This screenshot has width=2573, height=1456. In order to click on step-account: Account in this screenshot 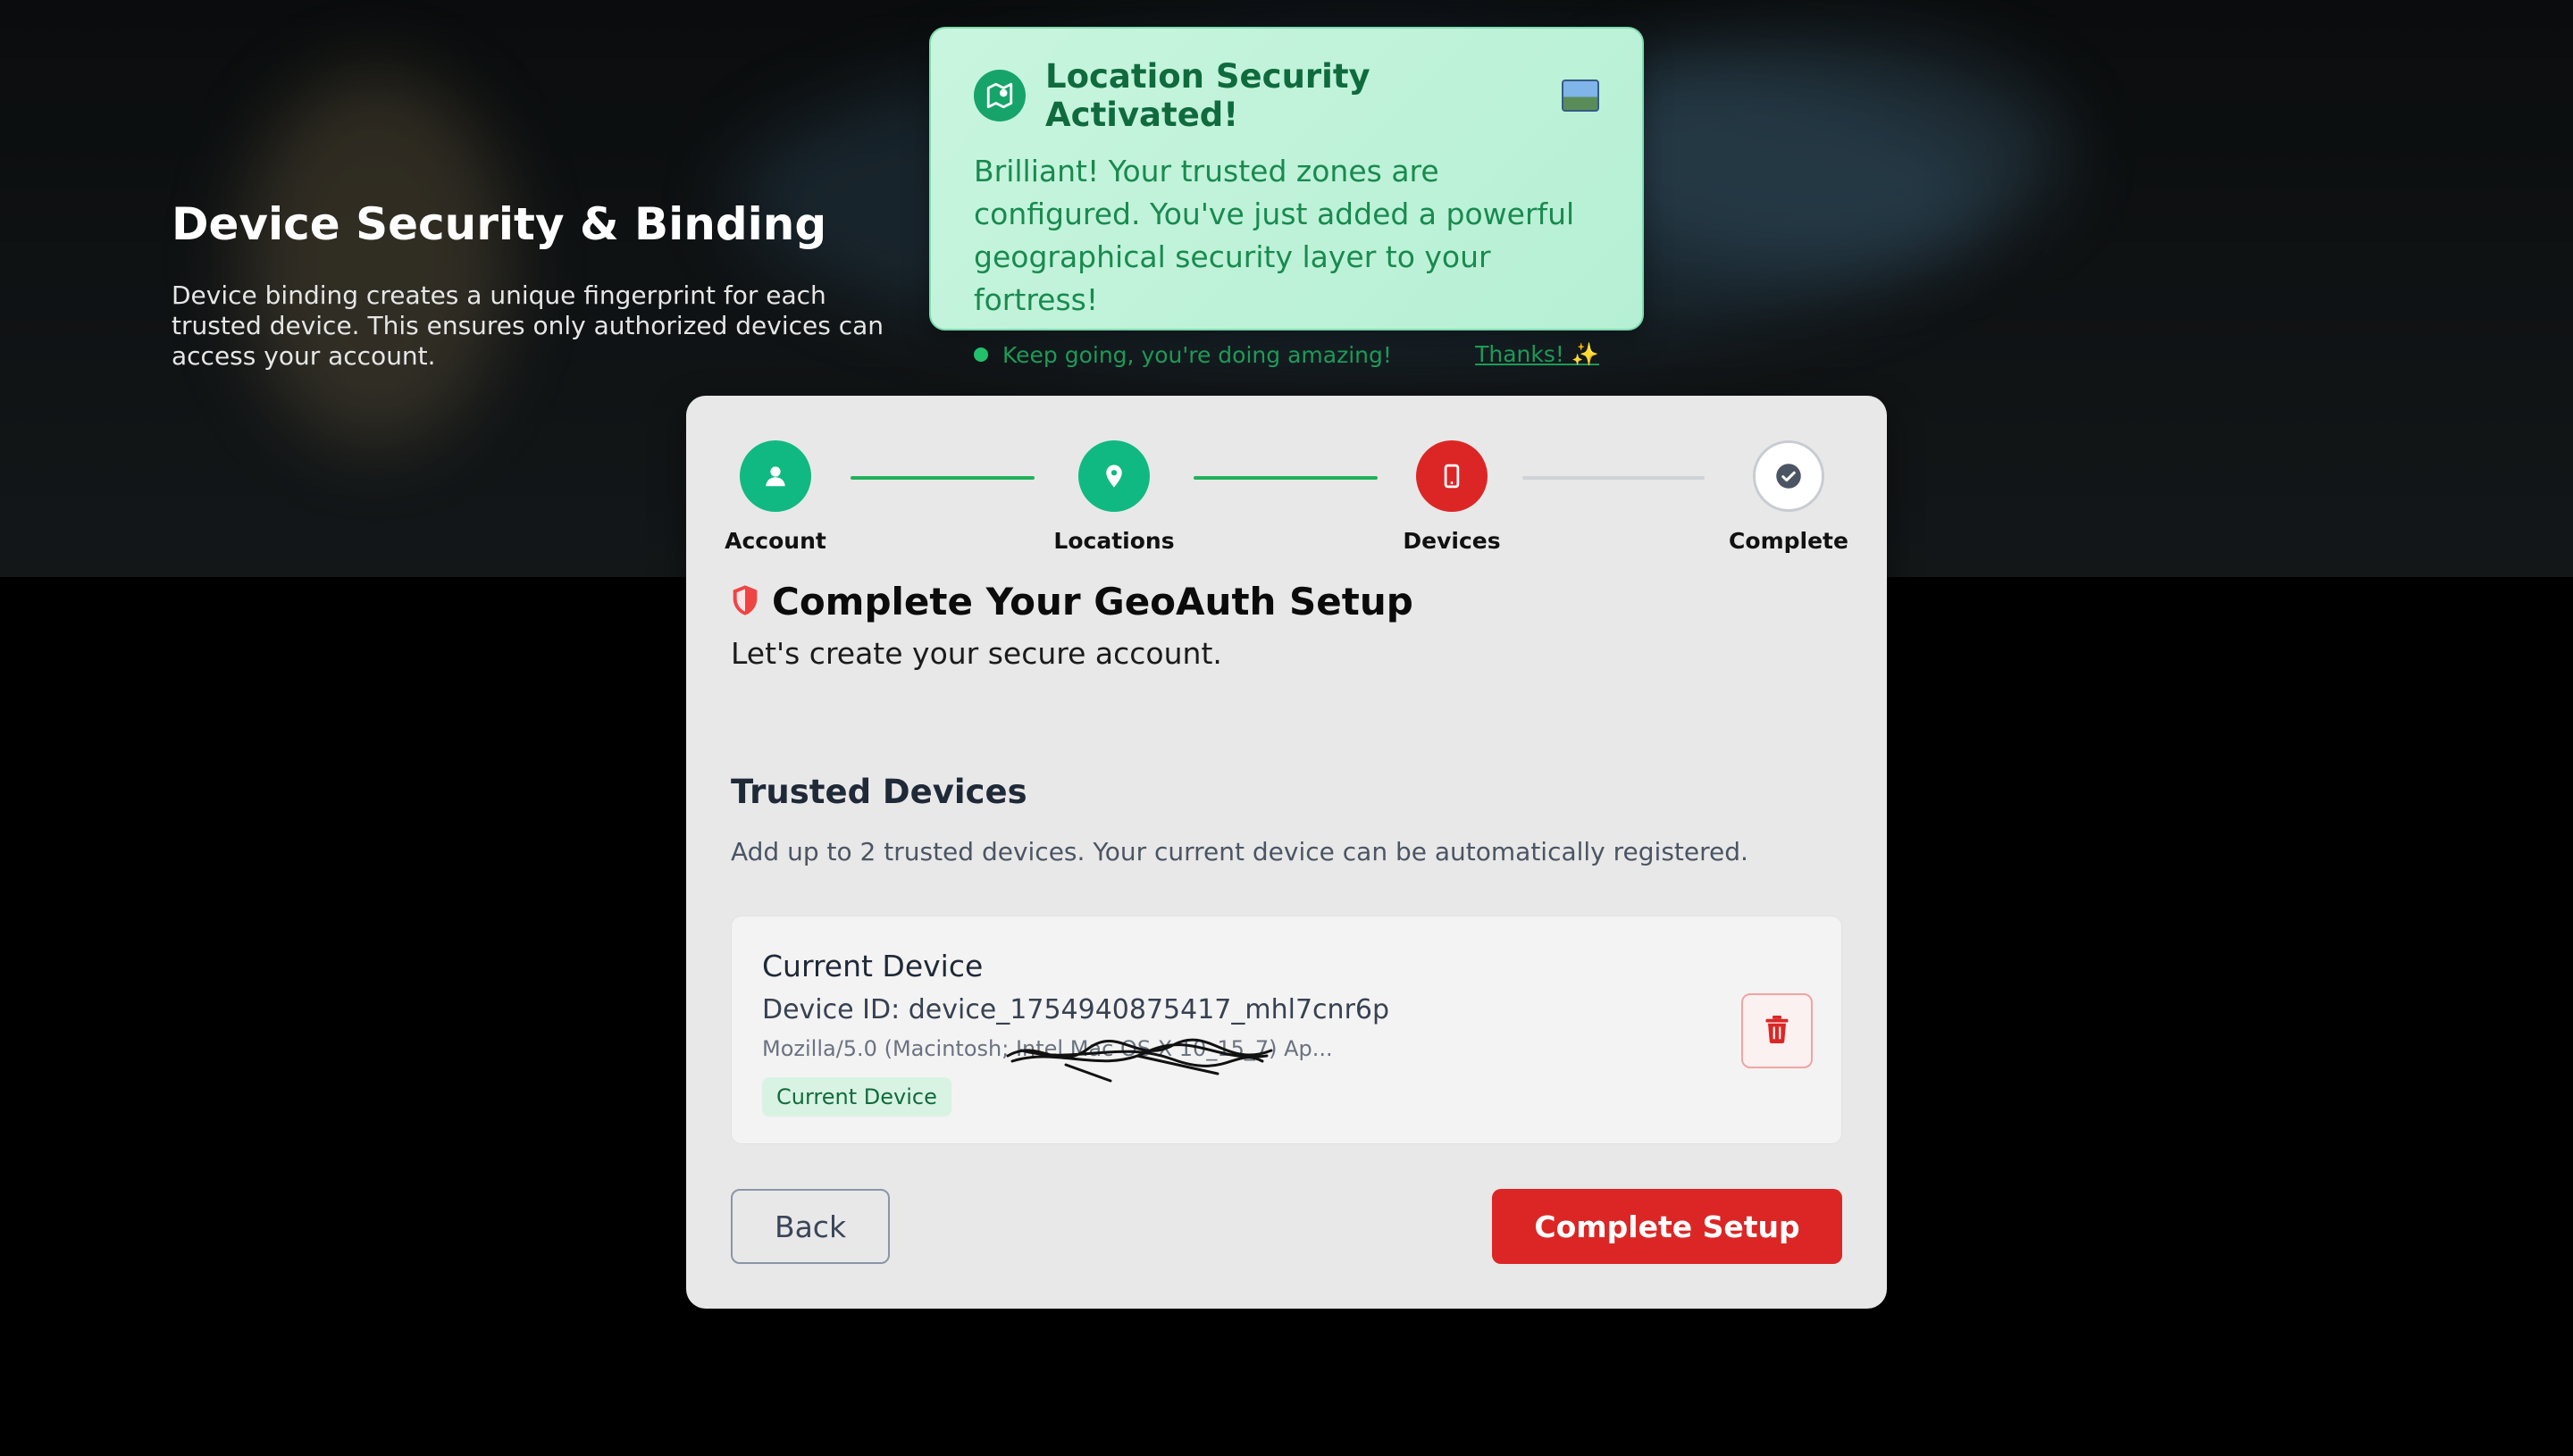, I will do `click(775, 497)`.